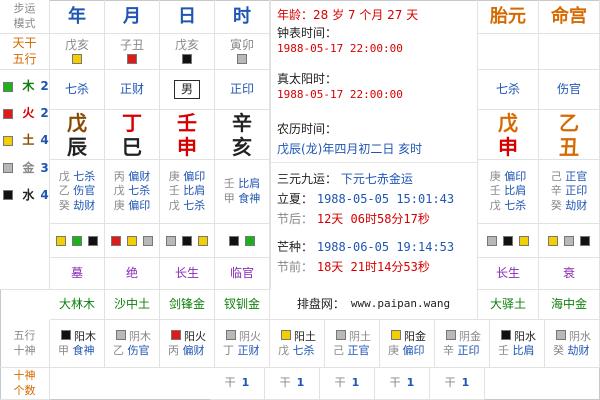 The image size is (600, 400). I want to click on pillar-minggong-stem: 乙, so click(569, 122).